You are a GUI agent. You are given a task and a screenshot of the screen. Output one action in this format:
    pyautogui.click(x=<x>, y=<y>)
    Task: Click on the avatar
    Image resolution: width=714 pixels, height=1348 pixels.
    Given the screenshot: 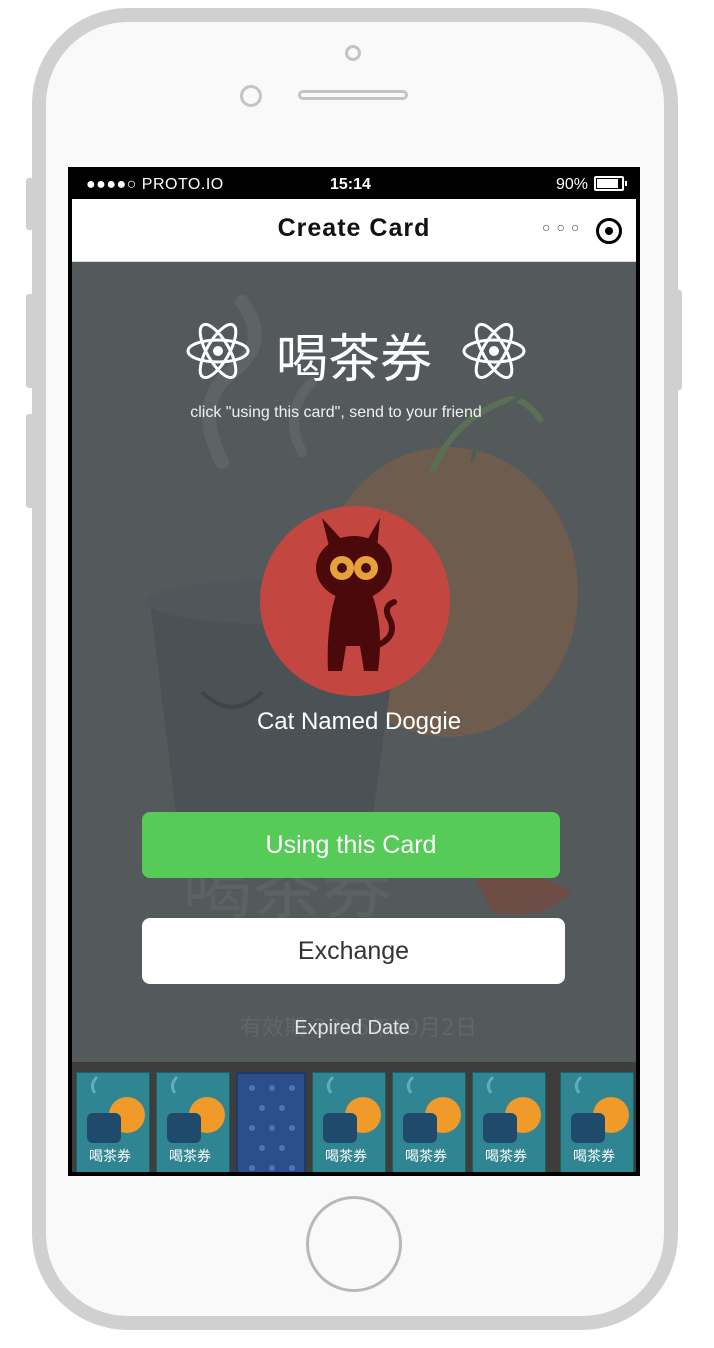 What is the action you would take?
    pyautogui.click(x=355, y=601)
    